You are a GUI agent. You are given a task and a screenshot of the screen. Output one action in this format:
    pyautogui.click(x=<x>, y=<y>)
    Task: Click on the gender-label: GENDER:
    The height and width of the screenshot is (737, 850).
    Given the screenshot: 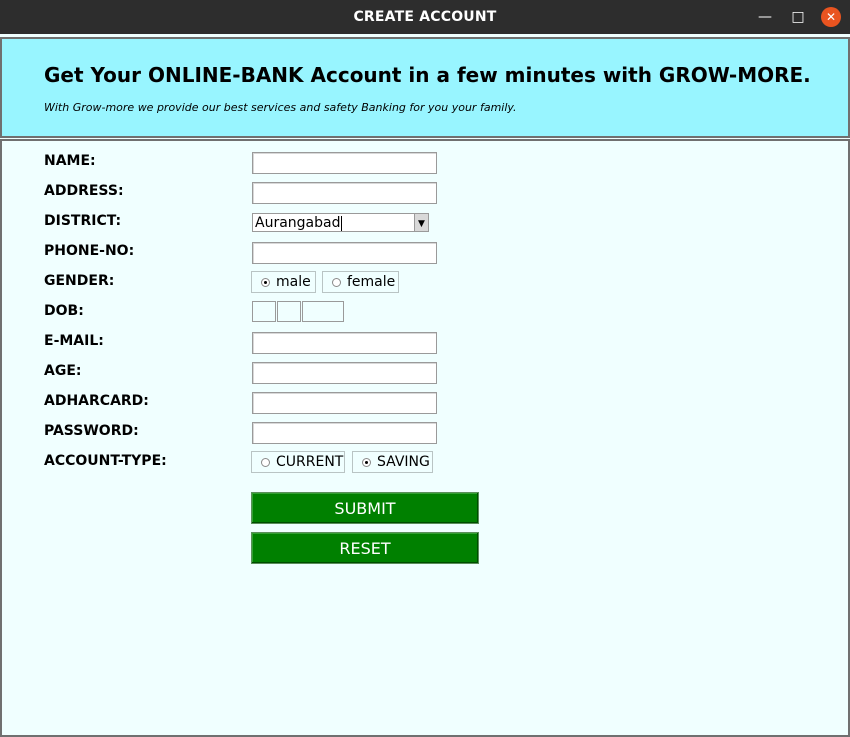 What is the action you would take?
    pyautogui.click(x=79, y=281)
    